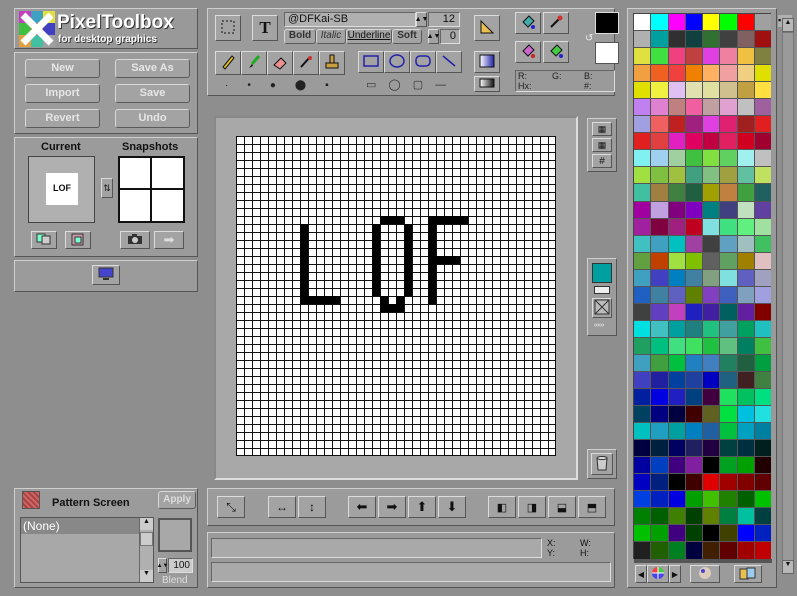  What do you see at coordinates (282, 507) in the screenshot?
I see `flip-horizontal-button: ↔` at bounding box center [282, 507].